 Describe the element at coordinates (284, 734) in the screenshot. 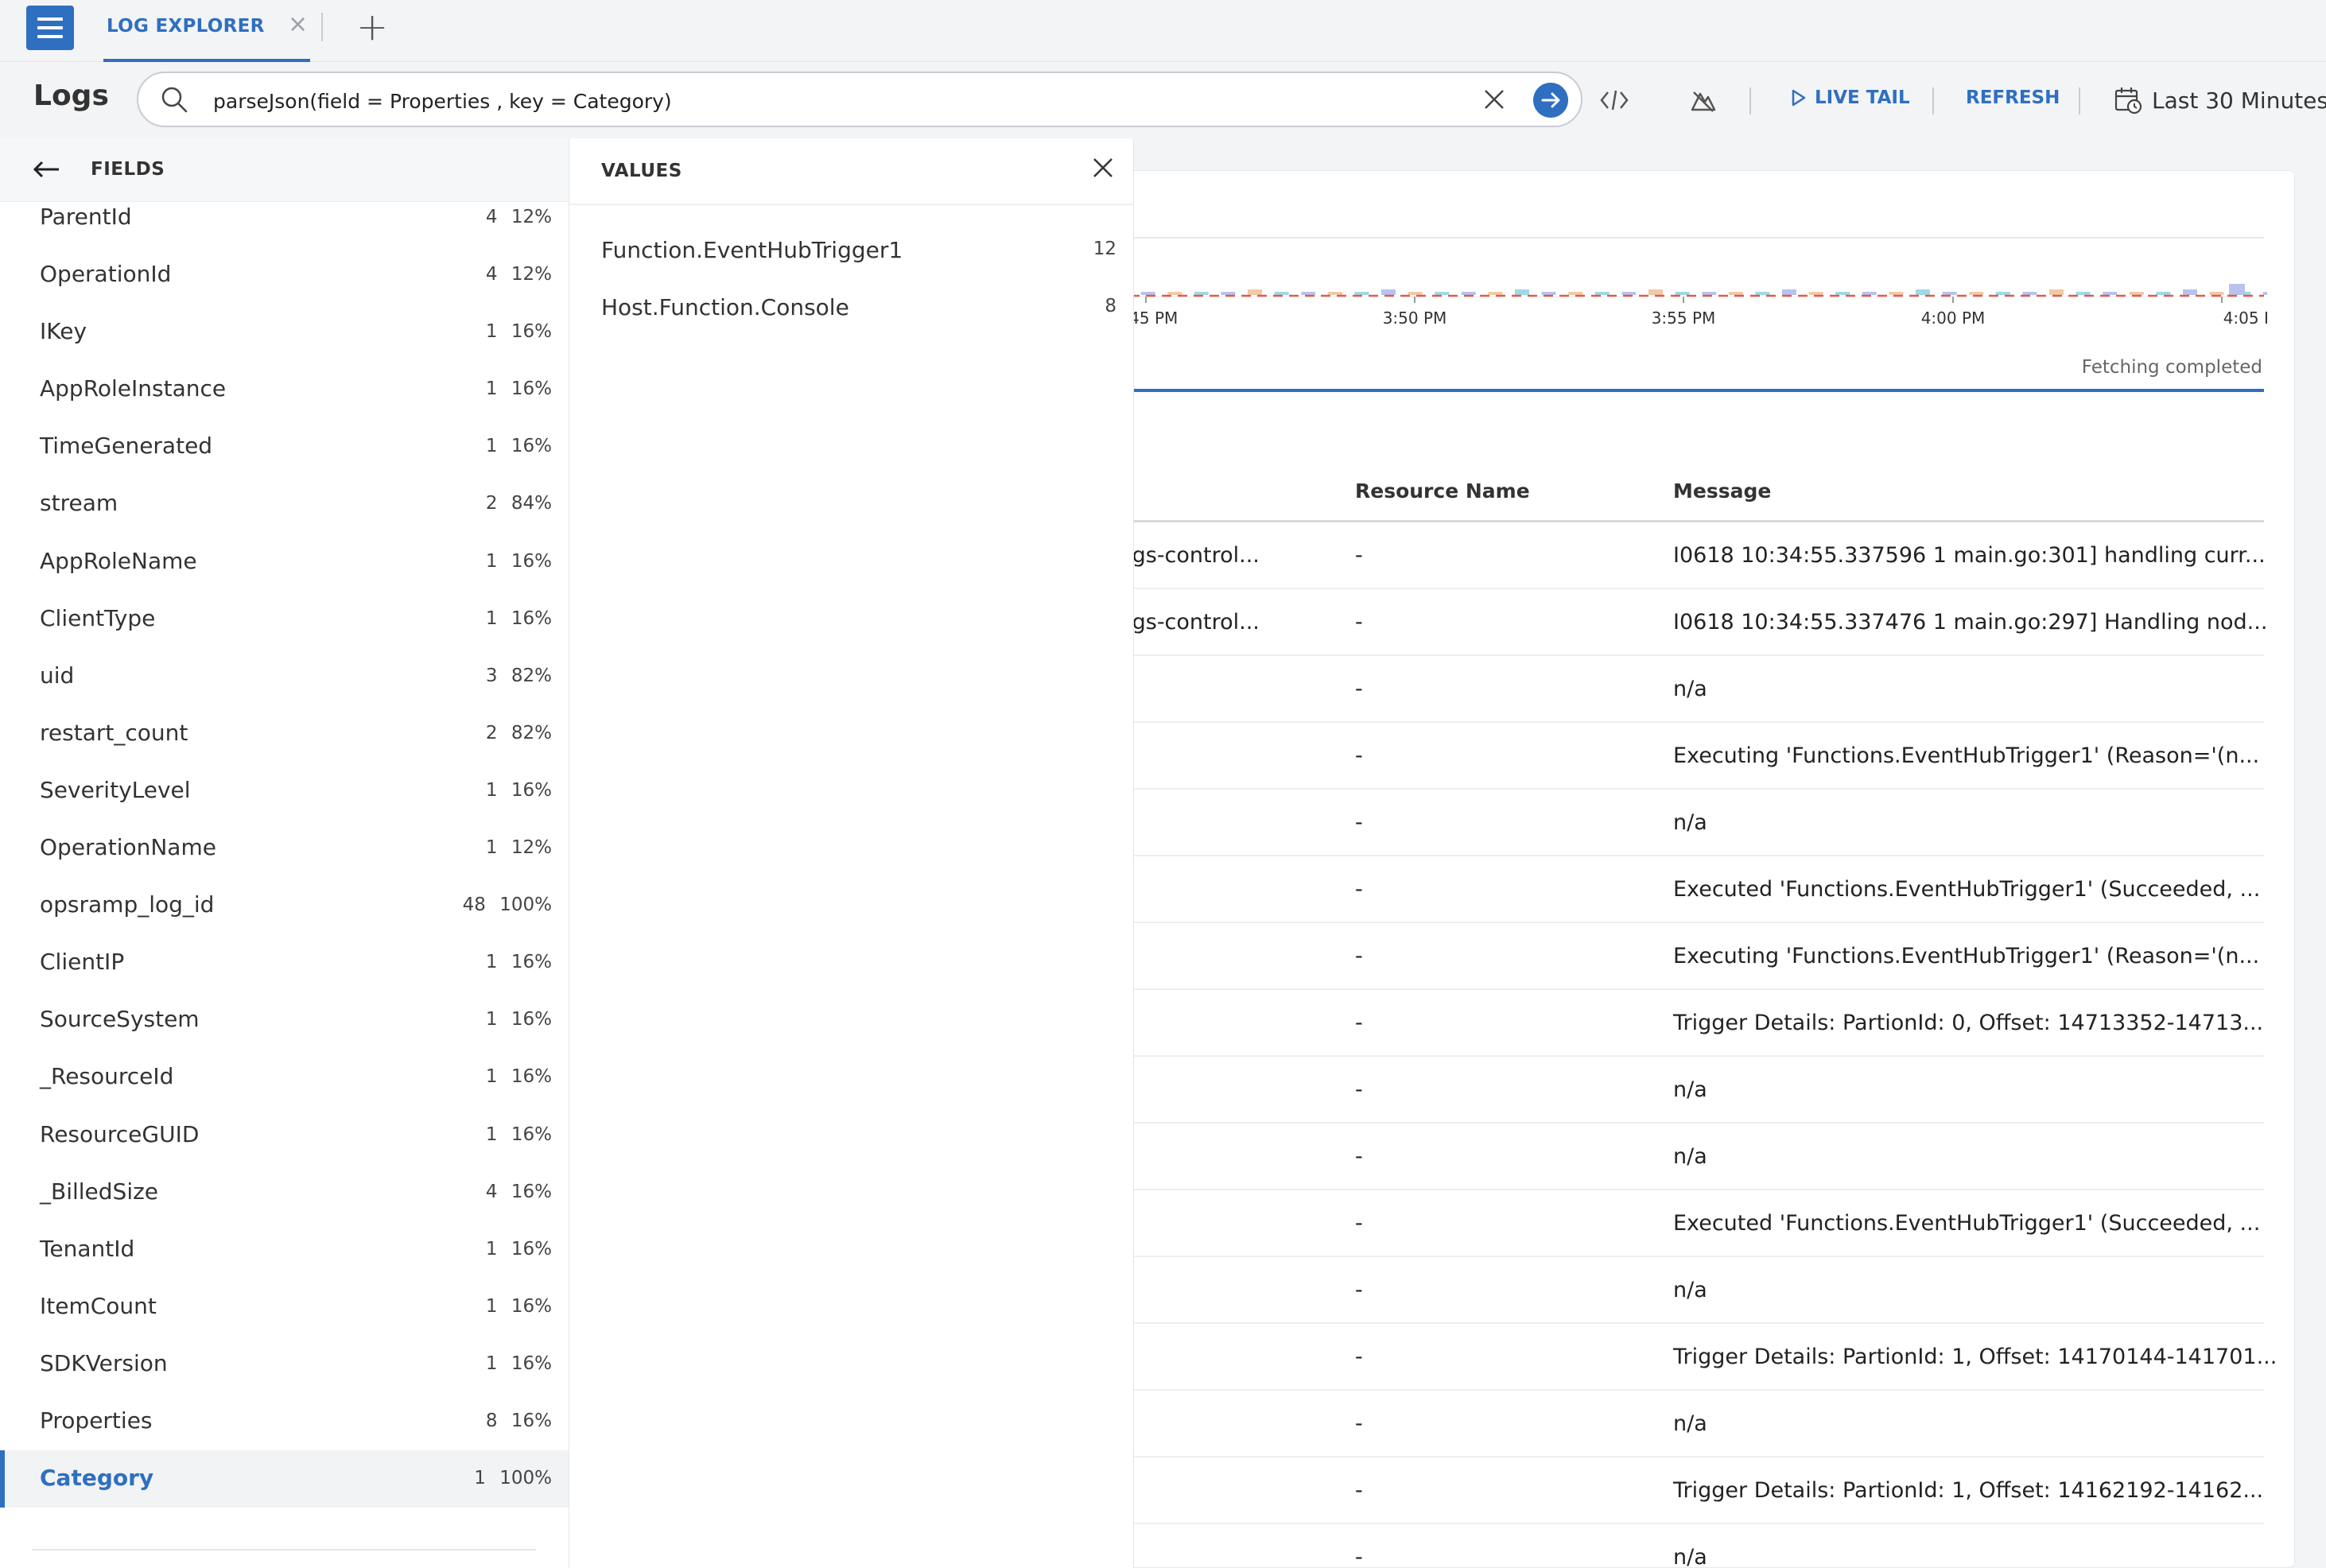

I see `field-item: restart_count 2 82%` at that location.